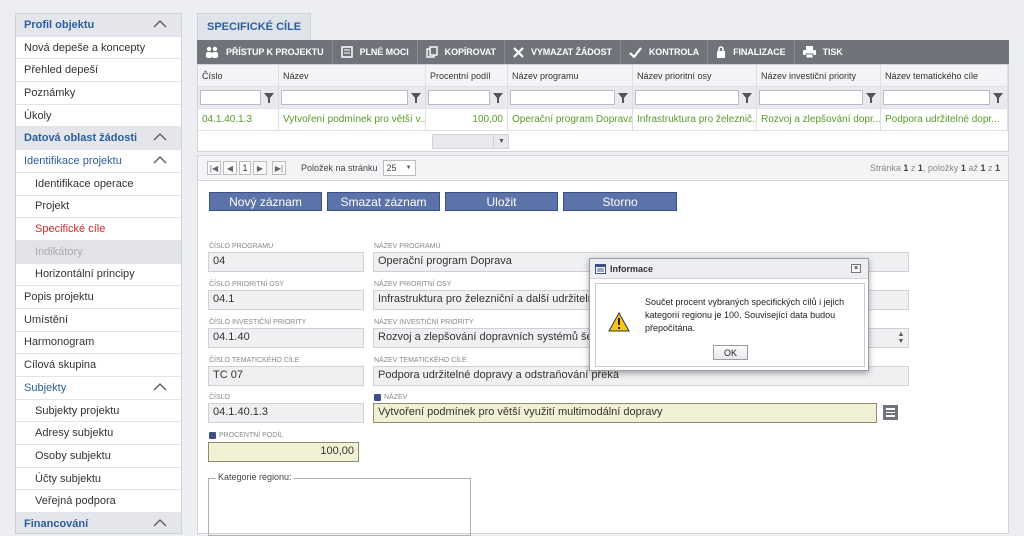 Image resolution: width=1024 pixels, height=536 pixels. What do you see at coordinates (391, 168) in the screenshot?
I see `per-page-value: 25` at bounding box center [391, 168].